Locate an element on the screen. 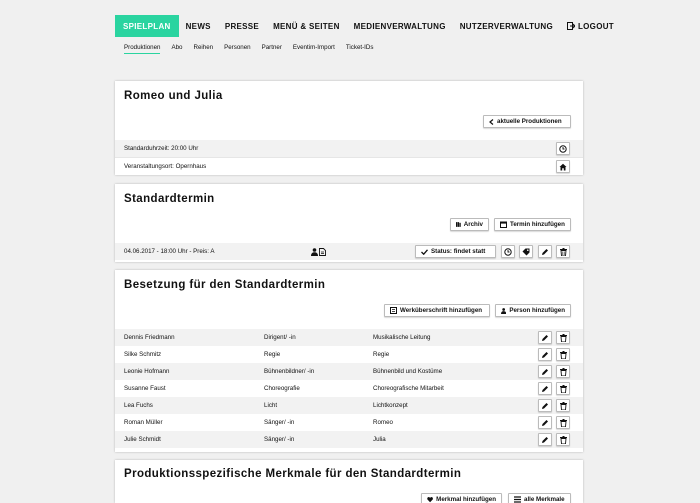 This screenshot has height=503, width=700. cast-role: Dirigent/ -in is located at coordinates (280, 337).